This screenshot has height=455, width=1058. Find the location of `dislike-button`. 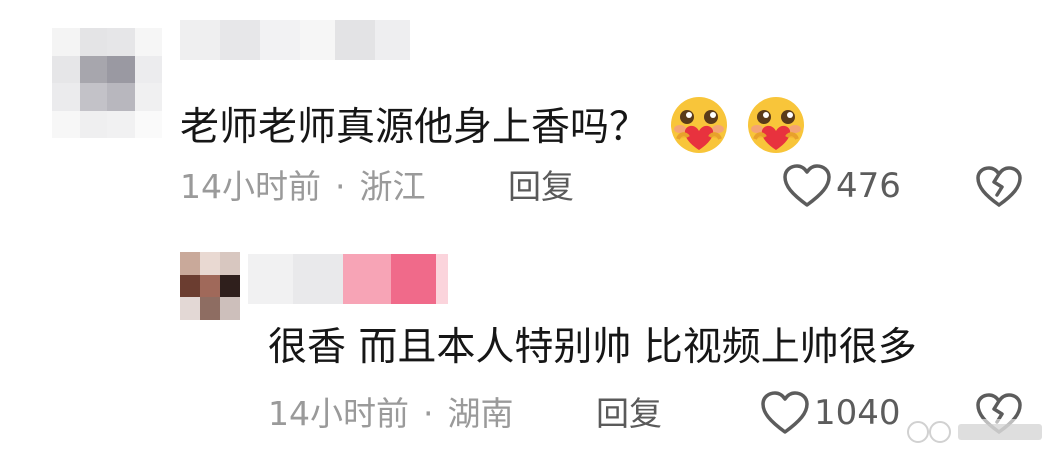

dislike-button is located at coordinates (999, 189).